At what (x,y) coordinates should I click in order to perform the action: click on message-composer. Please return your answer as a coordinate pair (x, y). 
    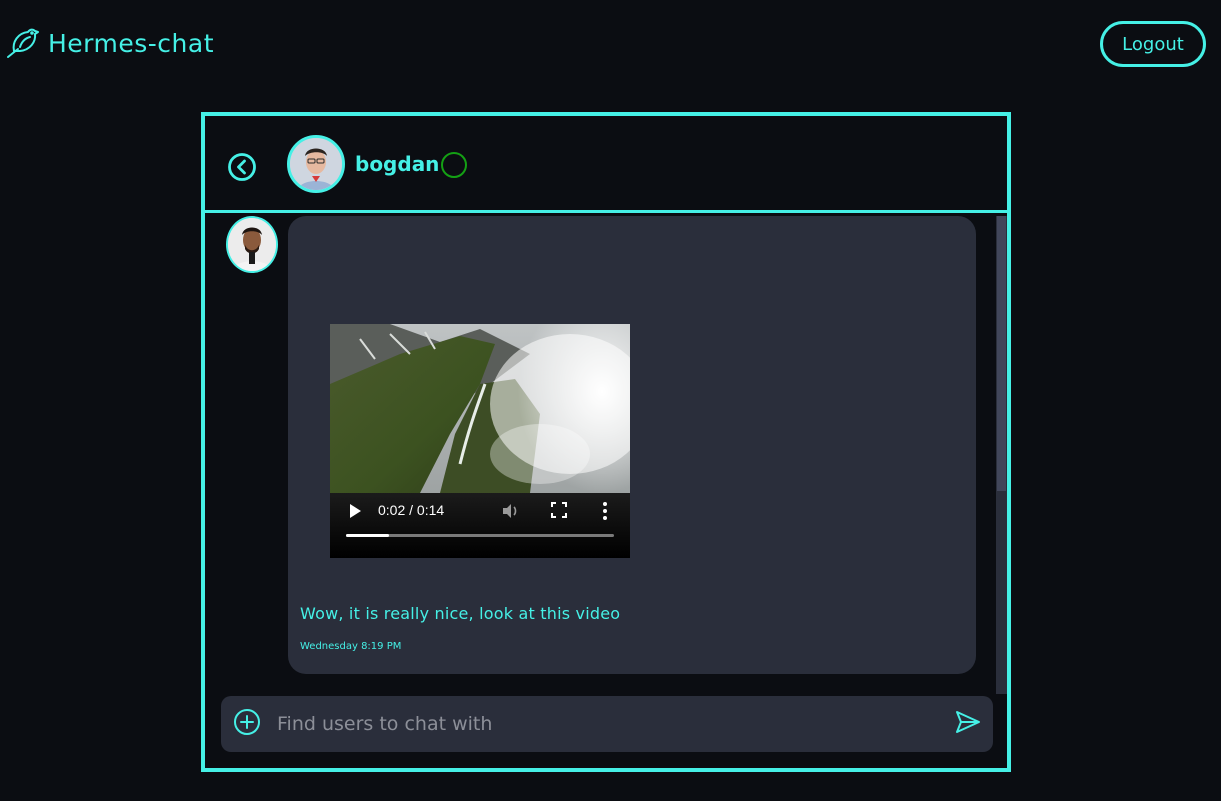
    Looking at the image, I should click on (607, 724).